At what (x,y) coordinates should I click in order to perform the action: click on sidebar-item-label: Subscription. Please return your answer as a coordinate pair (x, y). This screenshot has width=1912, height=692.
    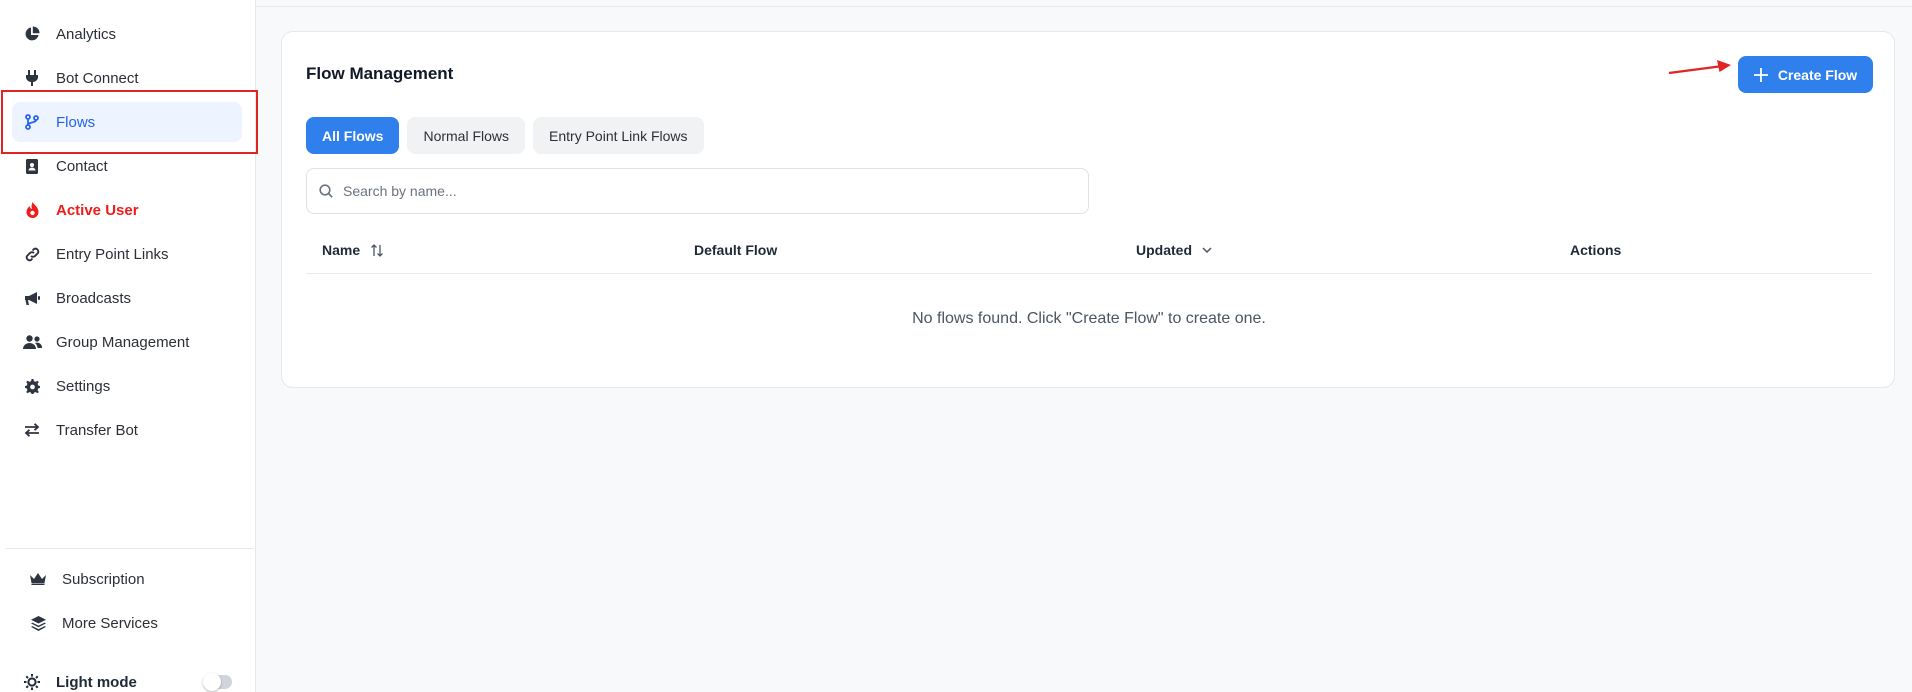
    Looking at the image, I should click on (103, 579).